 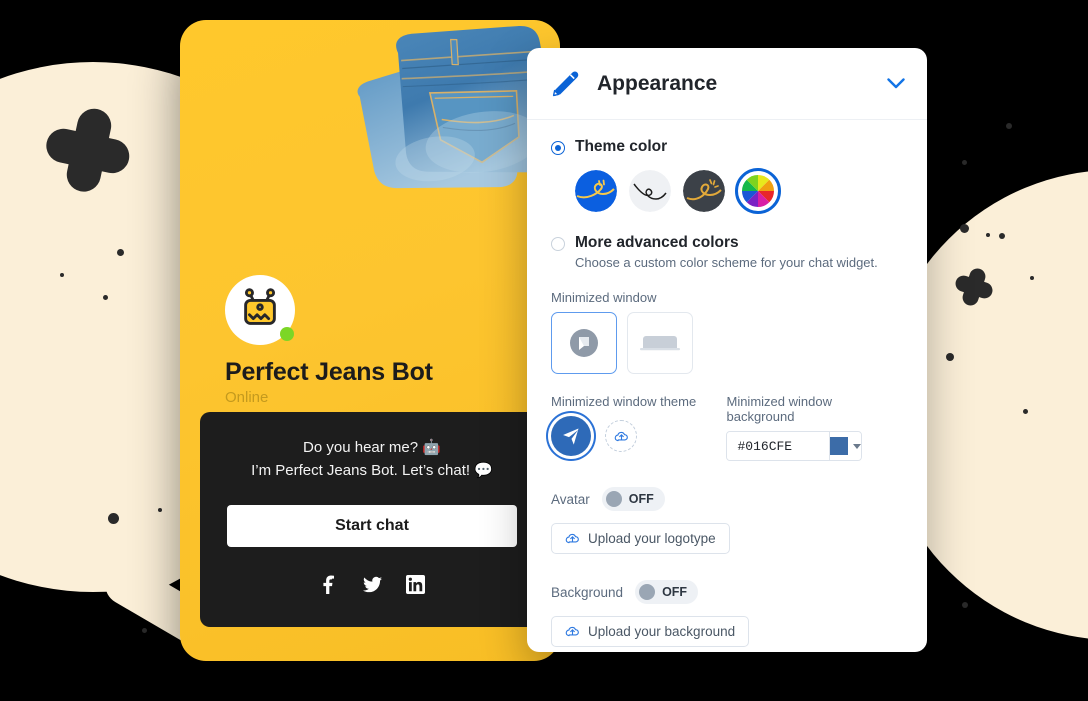 What do you see at coordinates (287, 334) in the screenshot?
I see `online-status-dot` at bounding box center [287, 334].